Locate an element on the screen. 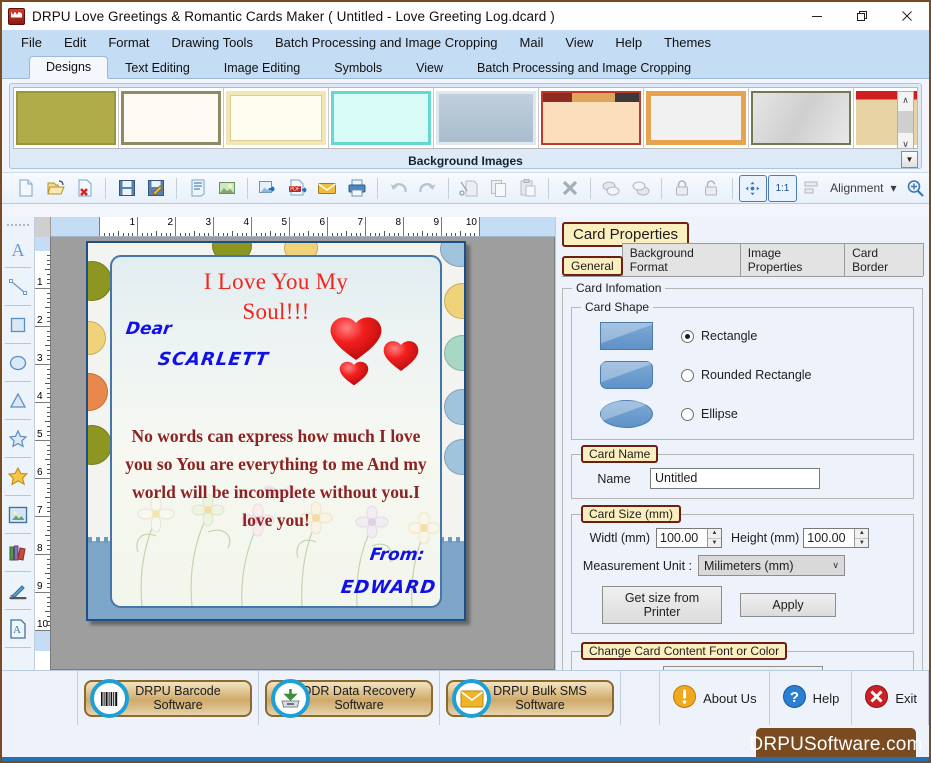 The height and width of the screenshot is (763, 931). barcode-tool-icon is located at coordinates (18, 552).